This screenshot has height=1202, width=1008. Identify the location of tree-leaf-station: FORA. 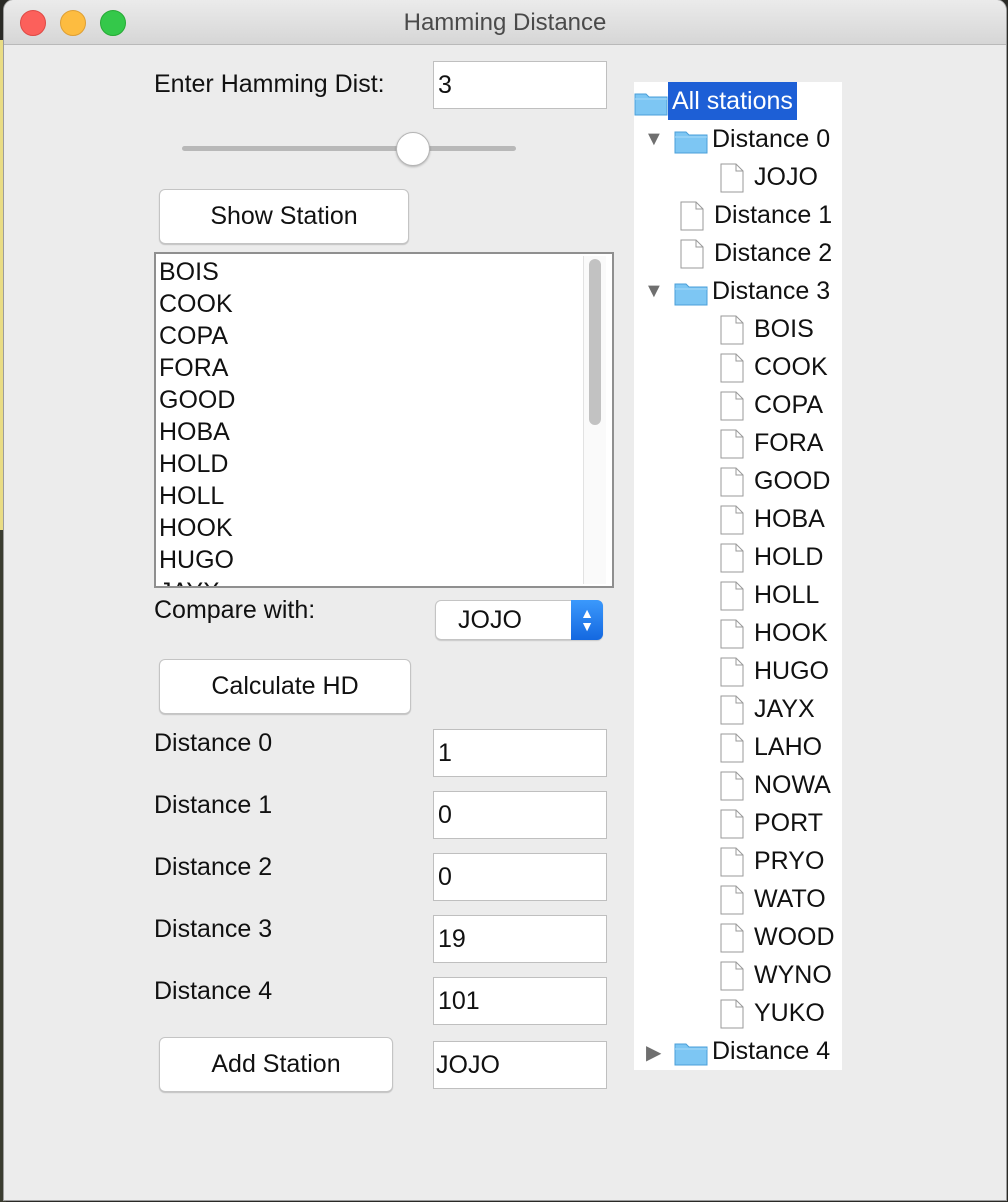
(773, 443).